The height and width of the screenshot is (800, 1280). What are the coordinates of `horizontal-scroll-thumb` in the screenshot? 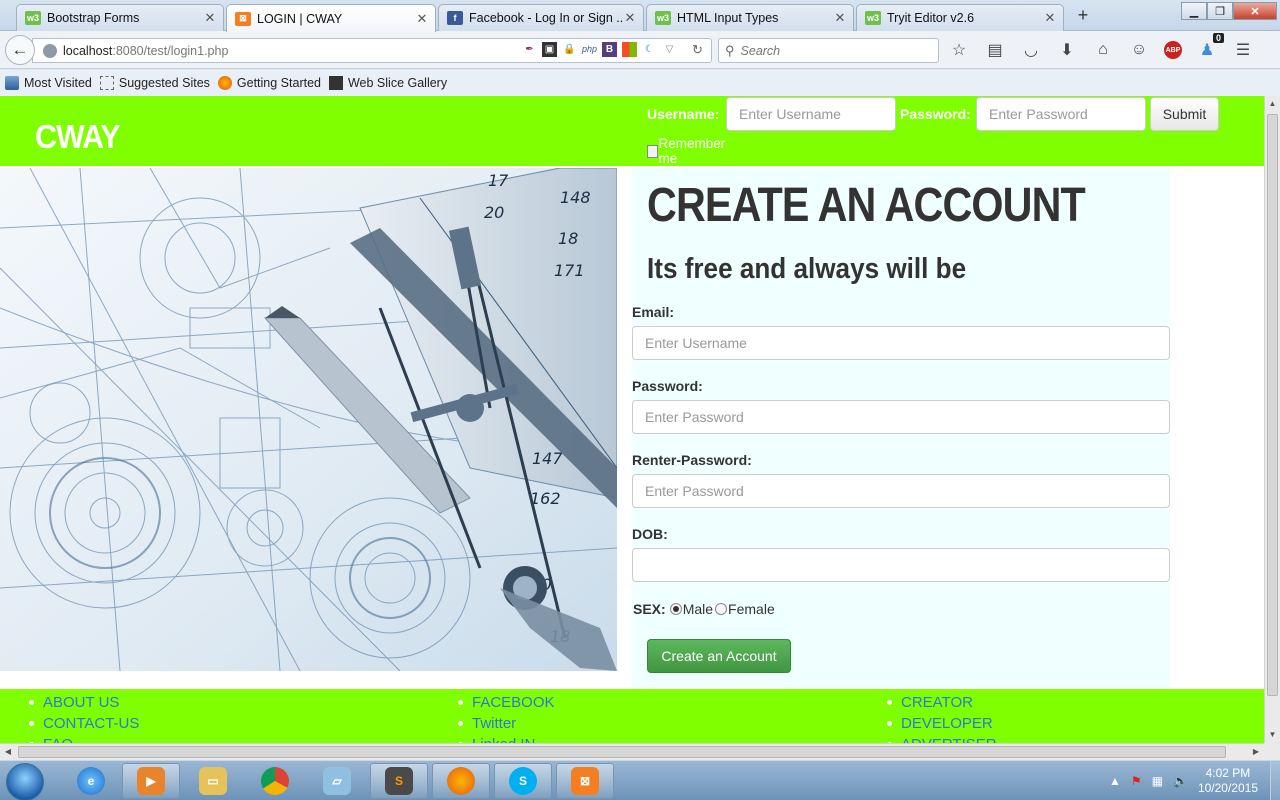 It's located at (622, 752).